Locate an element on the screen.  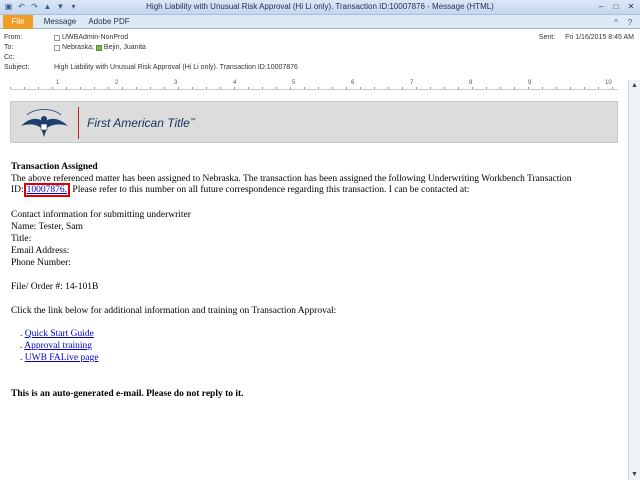
link-item: . UWB FALive page is located at coordinates (59, 358).